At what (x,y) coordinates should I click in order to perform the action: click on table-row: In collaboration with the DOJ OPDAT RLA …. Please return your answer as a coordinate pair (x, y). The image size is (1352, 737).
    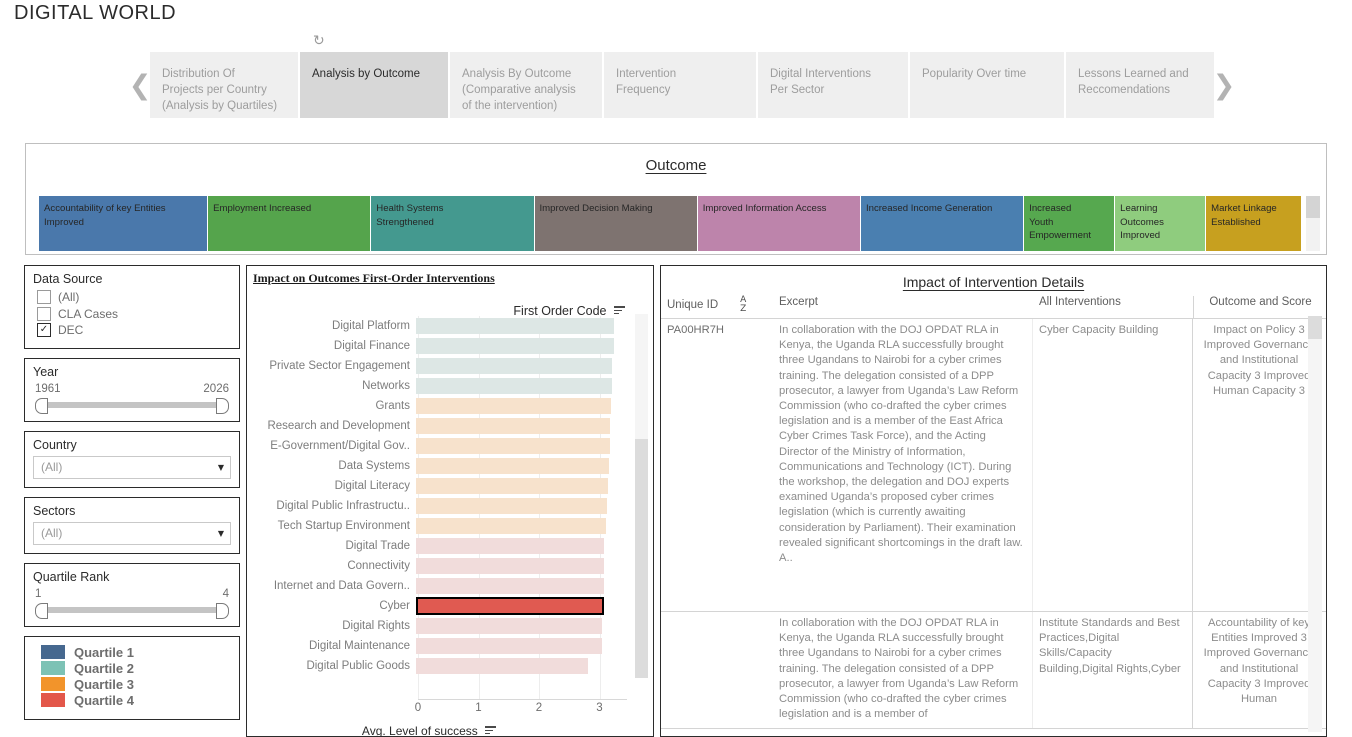
    Looking at the image, I should click on (993, 671).